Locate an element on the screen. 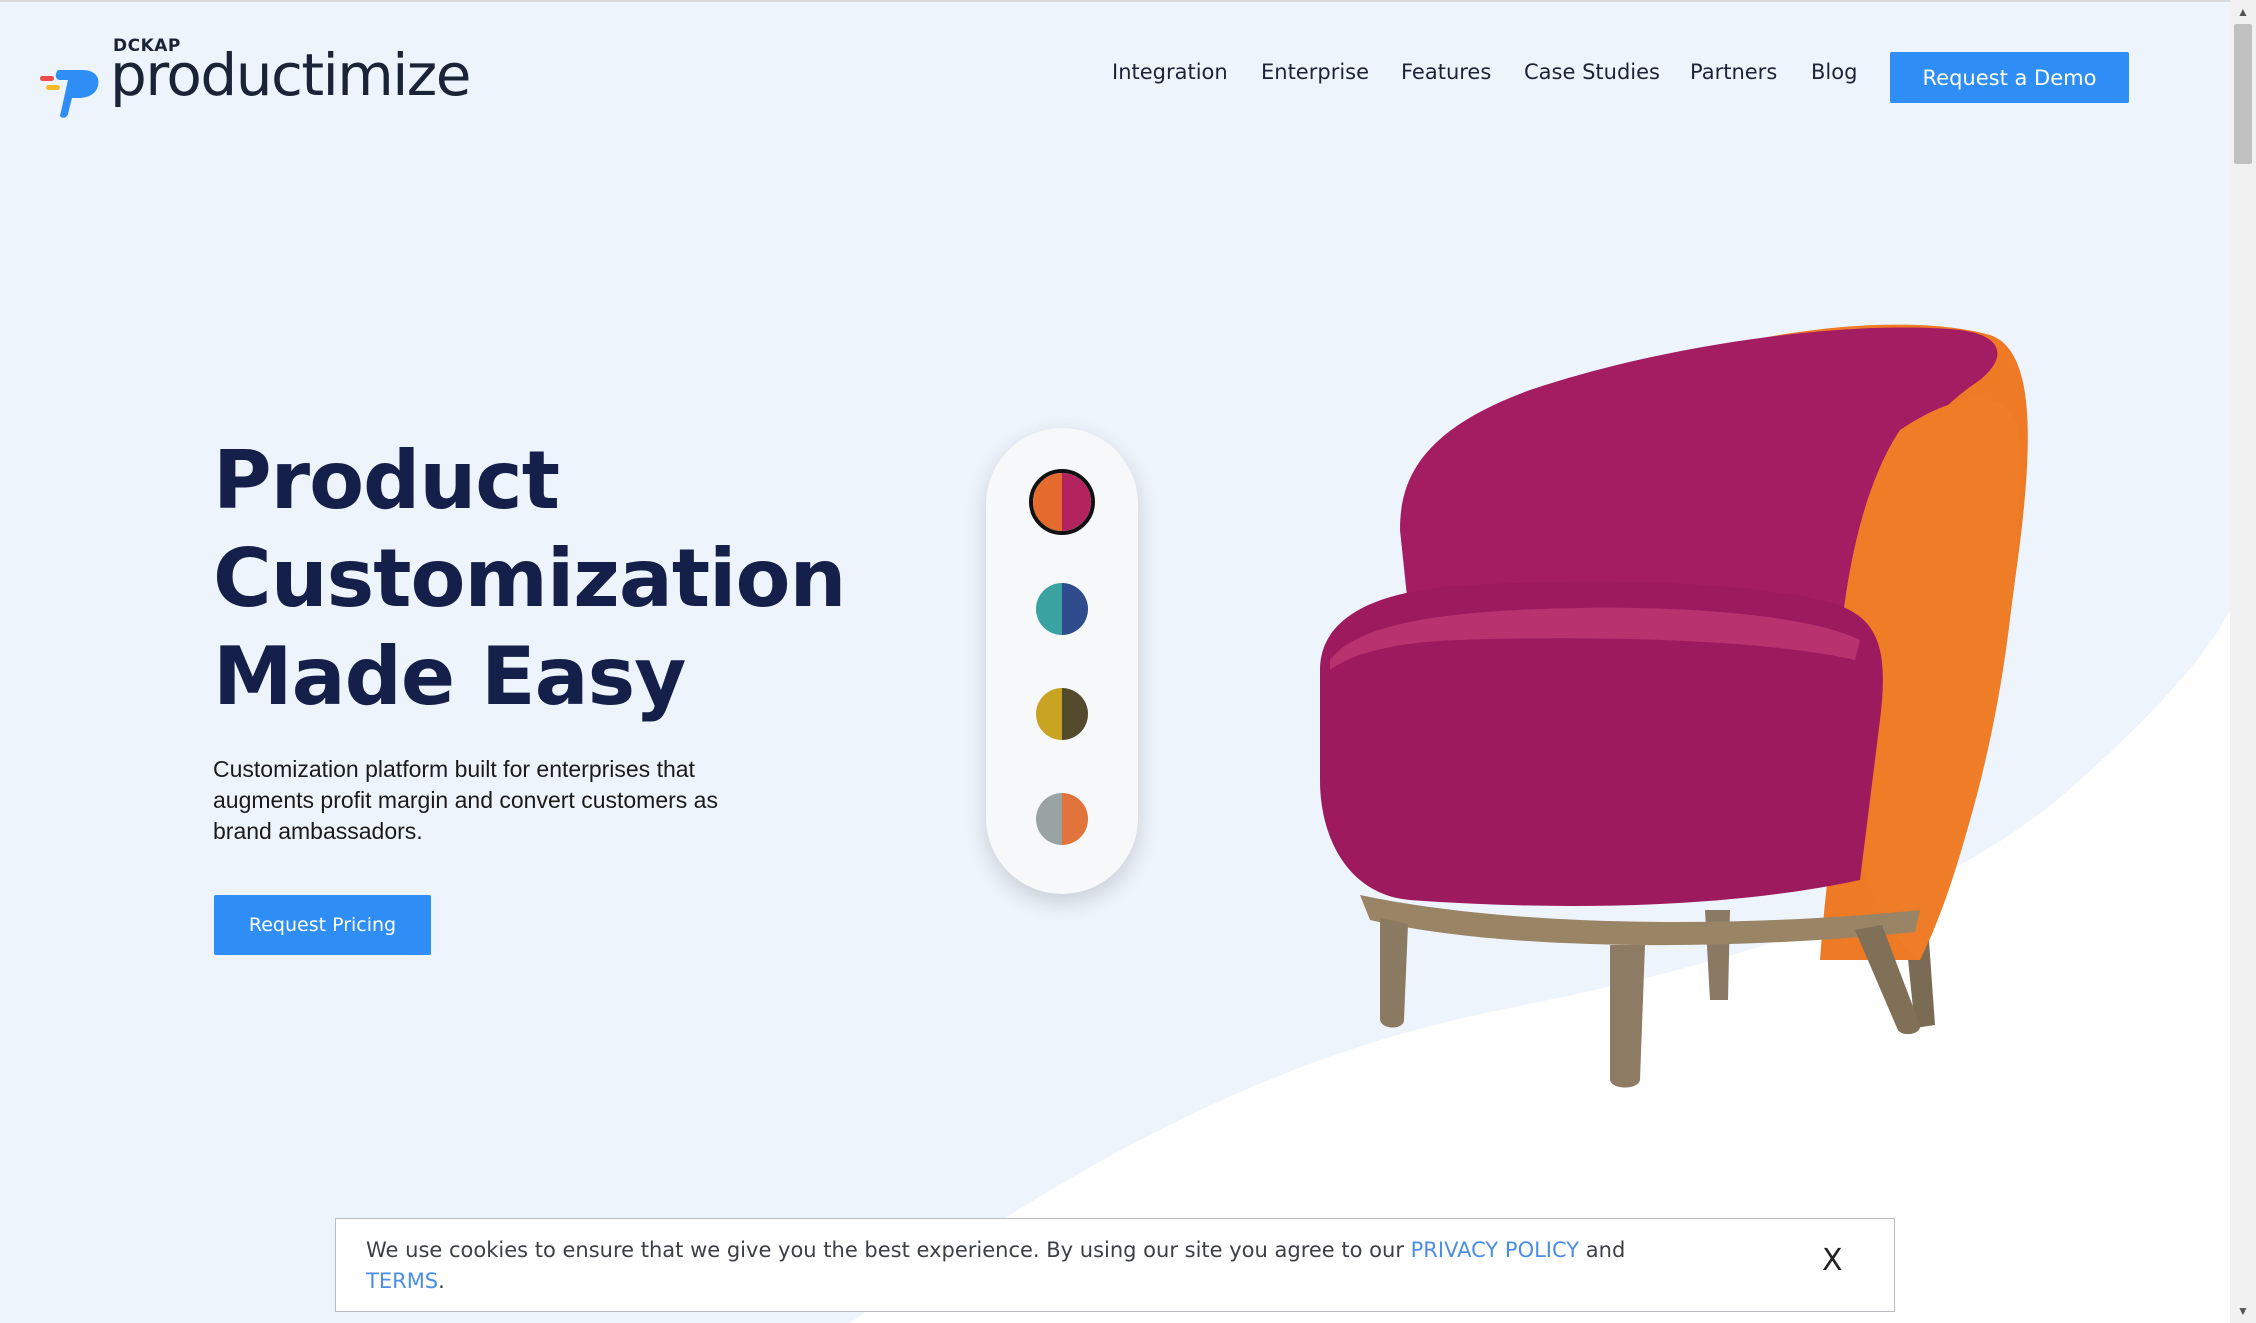 The width and height of the screenshot is (2256, 1323). request-pricing-button: Request Pricing is located at coordinates (322, 925).